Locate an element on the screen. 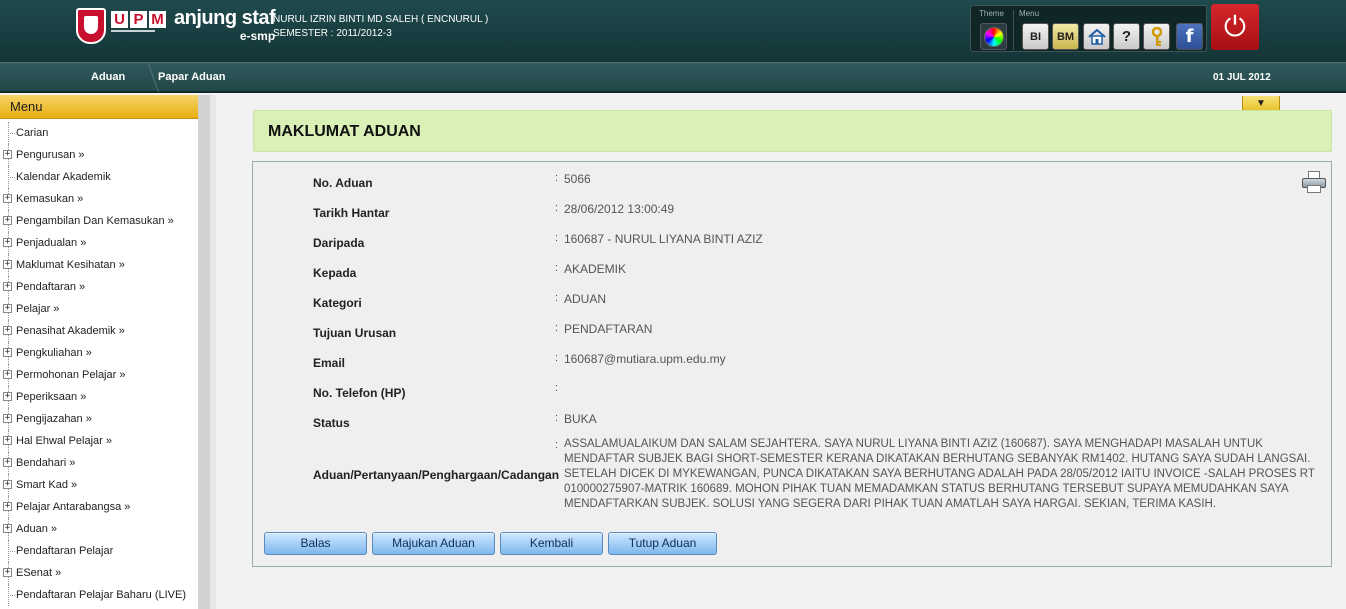 The height and width of the screenshot is (609, 1346). upm-logo: U P M anjung staf e-smp is located at coordinates (176, 25).